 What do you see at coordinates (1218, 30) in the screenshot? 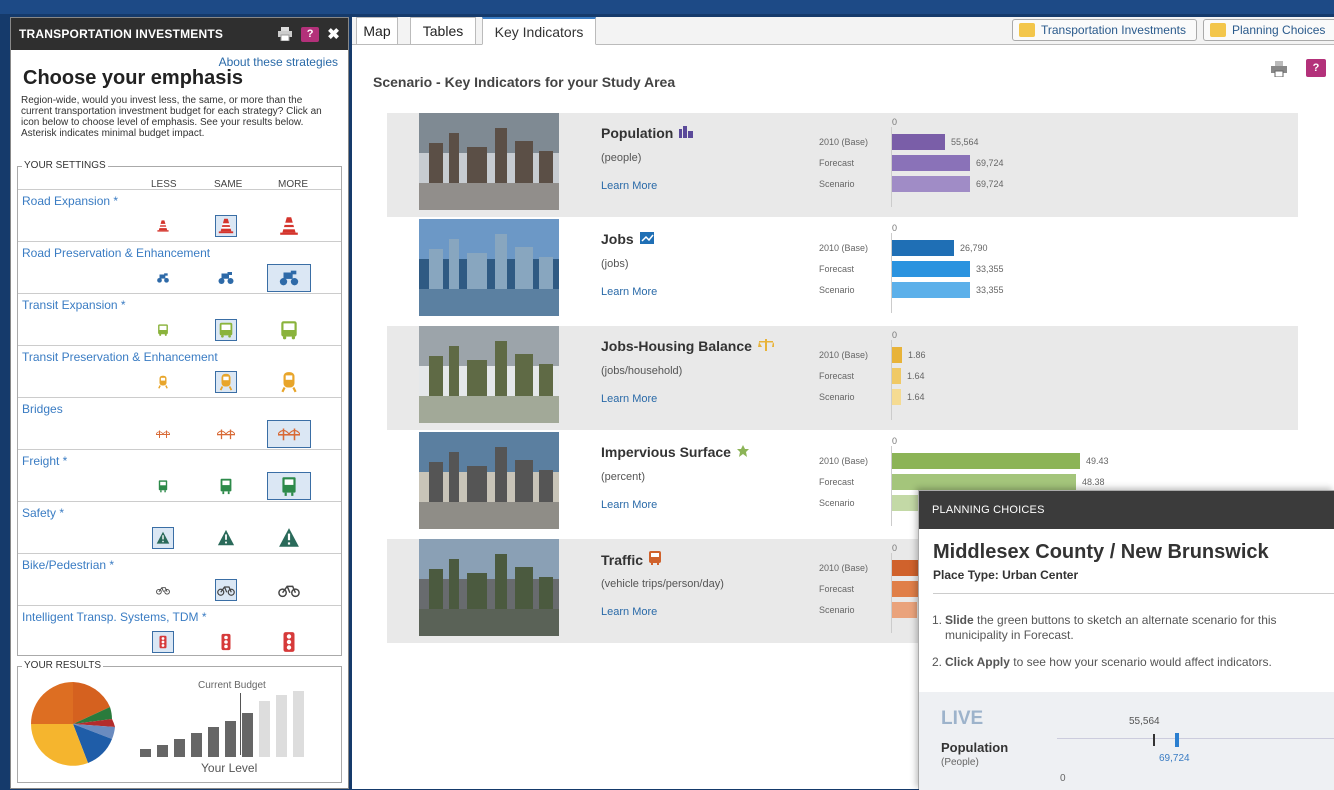
I see `cursor-icon` at bounding box center [1218, 30].